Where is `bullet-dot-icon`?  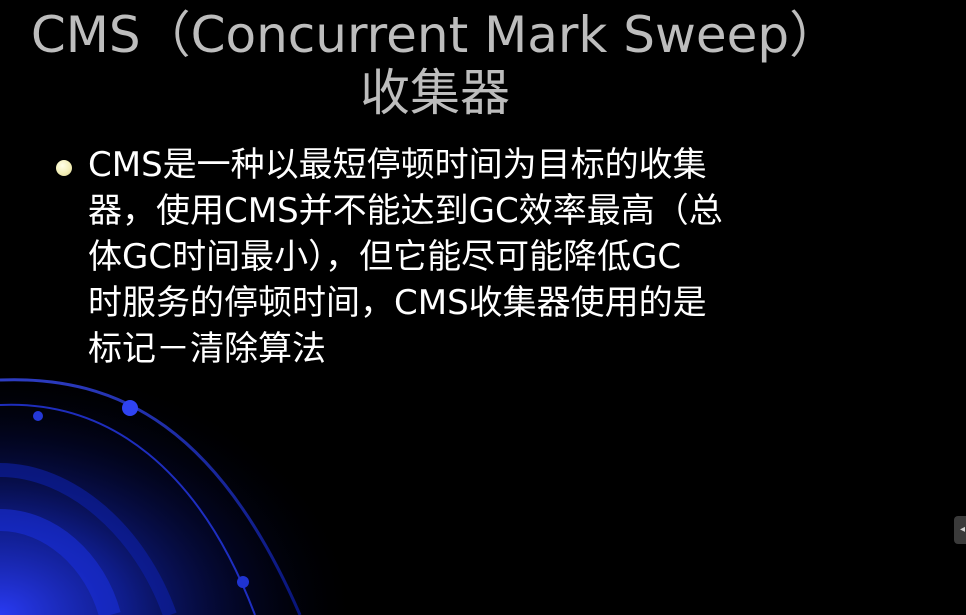
bullet-dot-icon is located at coordinates (64, 168).